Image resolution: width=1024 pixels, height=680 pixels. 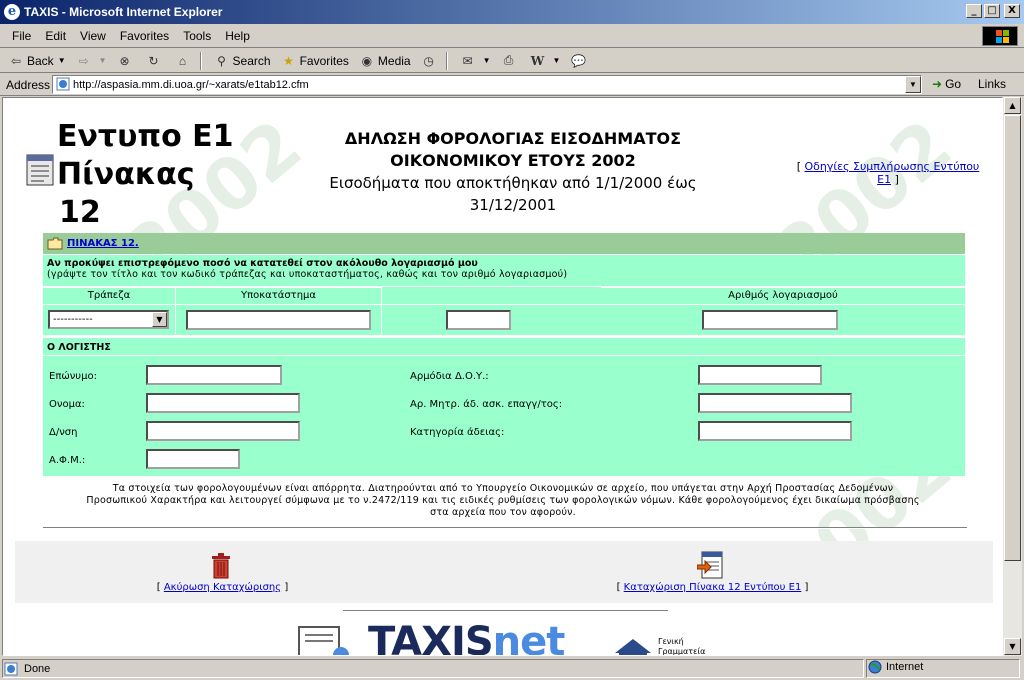 I want to click on branch-code-input, so click(x=478, y=320).